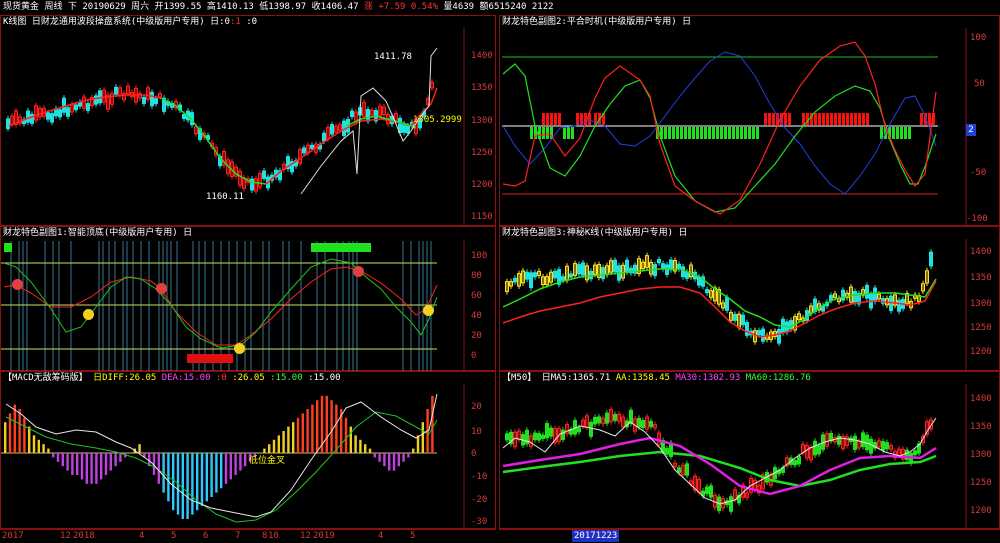 The image size is (1000, 543). I want to click on instrument-name: 现货黄金, so click(21, 7).